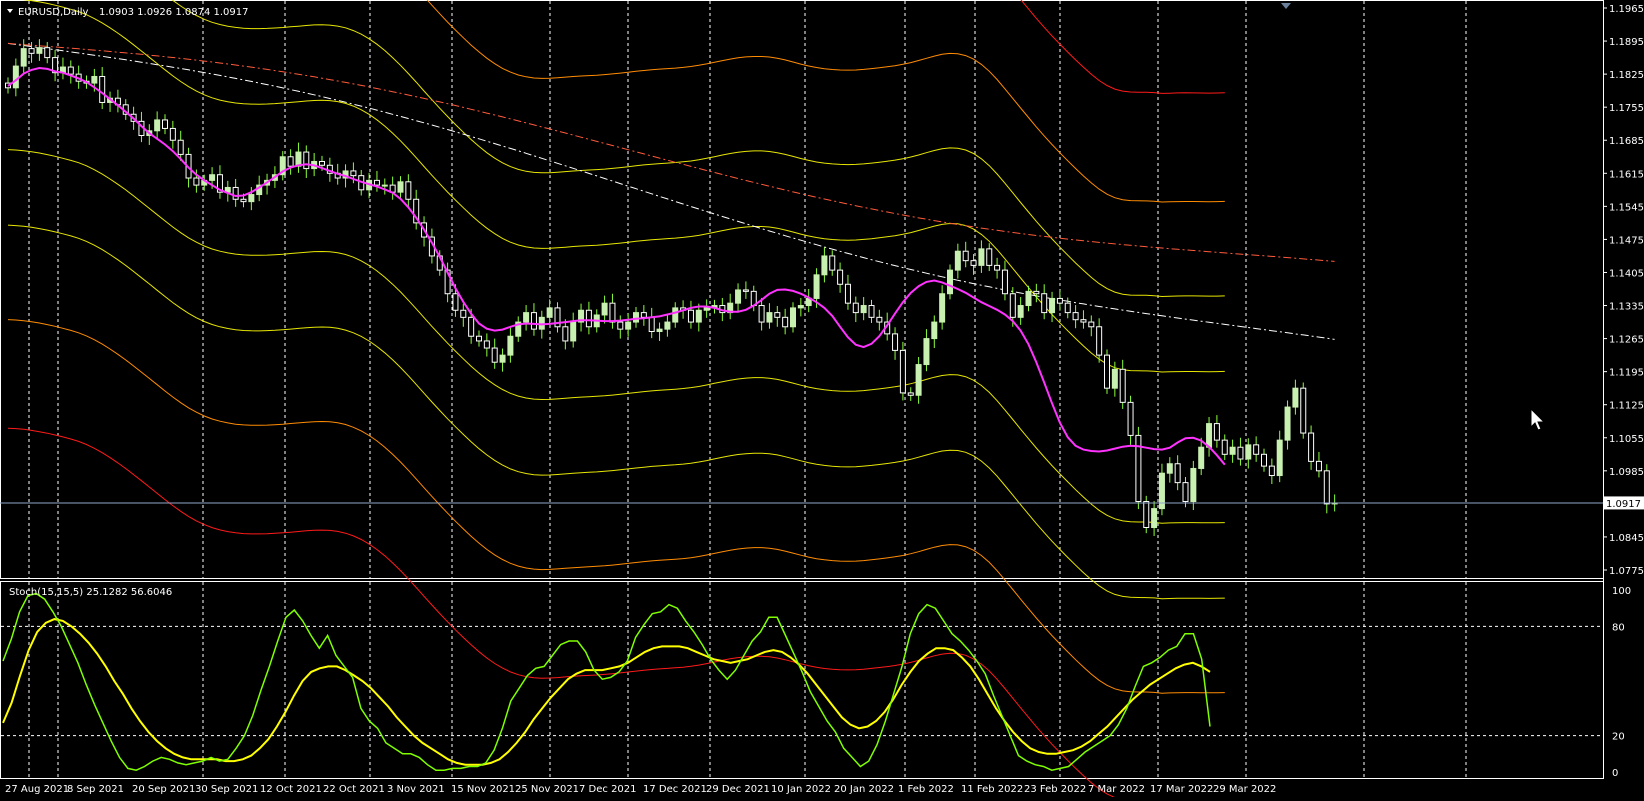 This screenshot has width=1644, height=801. What do you see at coordinates (416, 789) in the screenshot?
I see `time-tick-label: 3 Nov 2021` at bounding box center [416, 789].